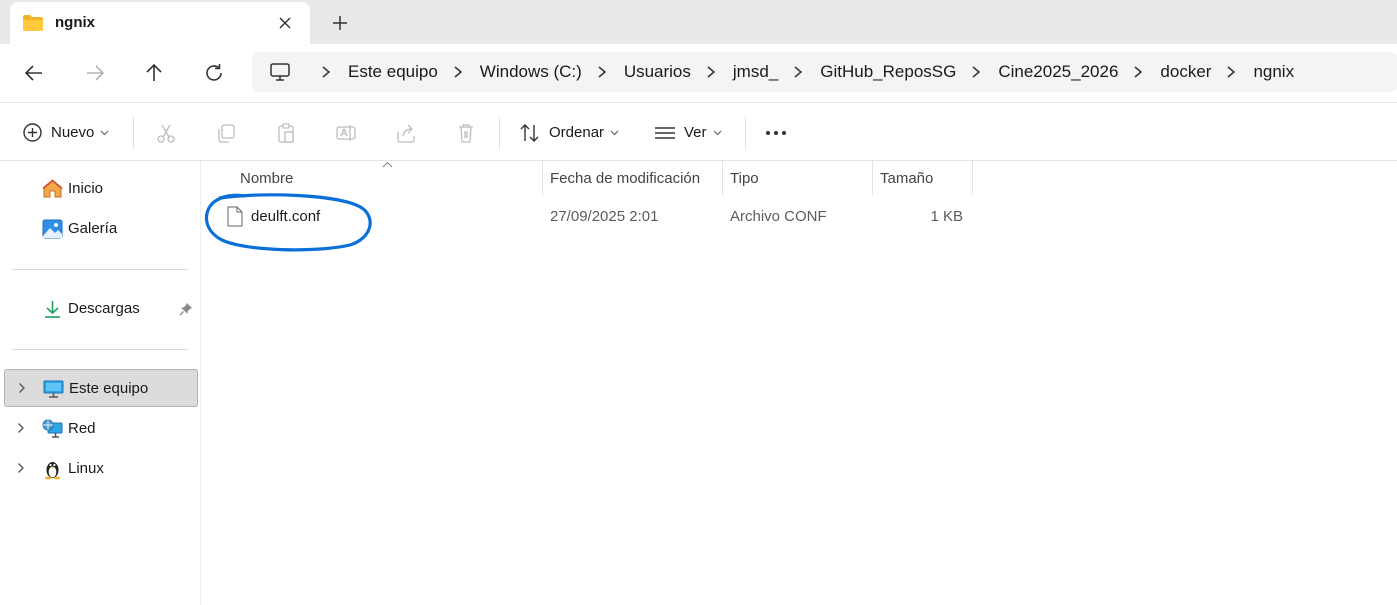 The image size is (1397, 605). Describe the element at coordinates (52, 469) in the screenshot. I see `linux-icon` at that location.